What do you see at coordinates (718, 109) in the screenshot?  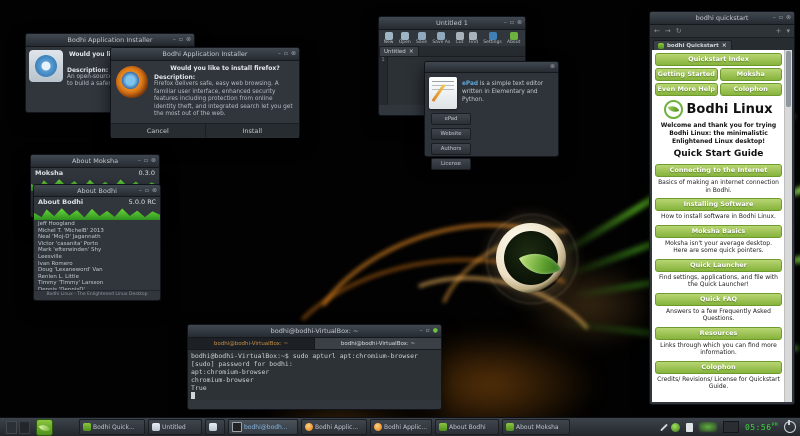 I see `bodhi-logo: Bodhi Linux` at bounding box center [718, 109].